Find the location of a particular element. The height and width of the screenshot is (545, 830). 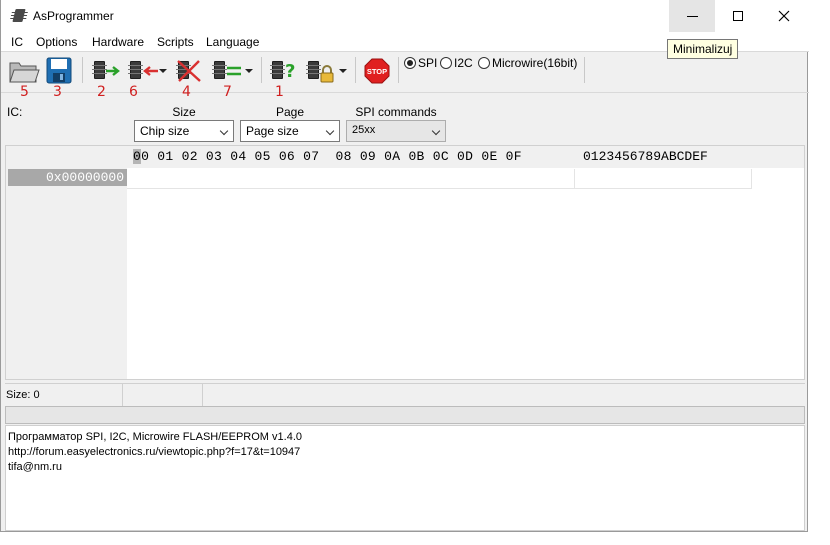

chip-app-icon is located at coordinates (19, 15).